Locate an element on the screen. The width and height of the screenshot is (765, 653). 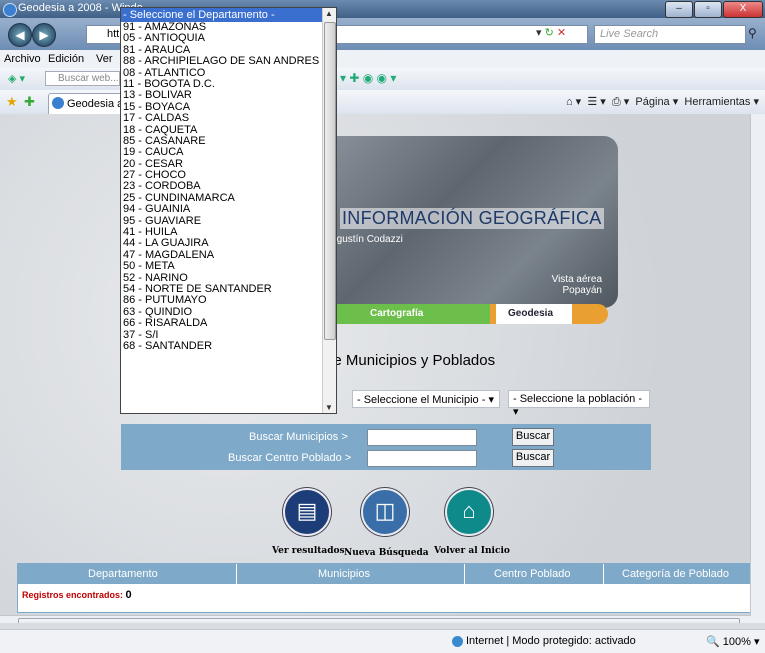
command-bar: ⌂ ▾ ☰ ▾ ⎙ ▾ Página ▾ Herramientas ▾ is located at coordinates (662, 102).